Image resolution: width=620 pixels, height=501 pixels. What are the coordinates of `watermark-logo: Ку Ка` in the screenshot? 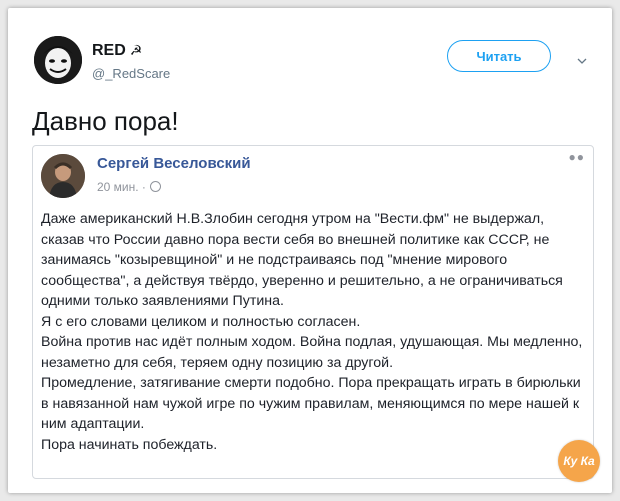 It's located at (579, 461).